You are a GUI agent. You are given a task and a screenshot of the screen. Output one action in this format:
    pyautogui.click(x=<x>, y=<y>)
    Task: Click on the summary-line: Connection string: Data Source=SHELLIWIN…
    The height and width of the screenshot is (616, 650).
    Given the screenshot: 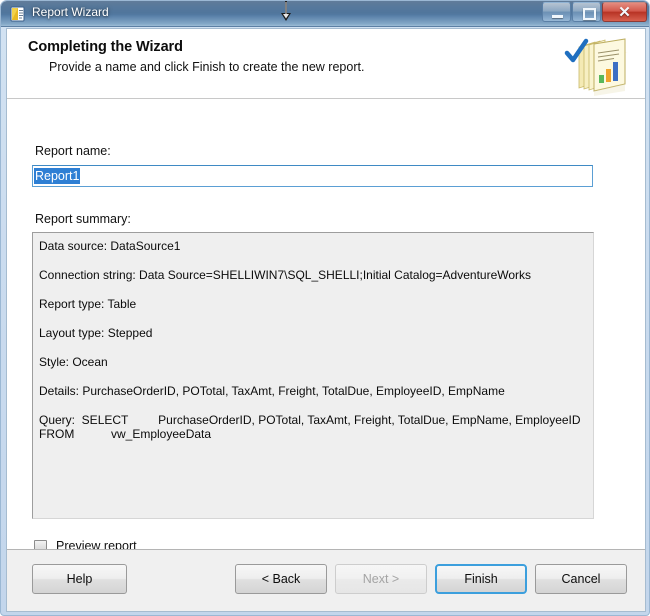 What is the action you would take?
    pyautogui.click(x=285, y=275)
    